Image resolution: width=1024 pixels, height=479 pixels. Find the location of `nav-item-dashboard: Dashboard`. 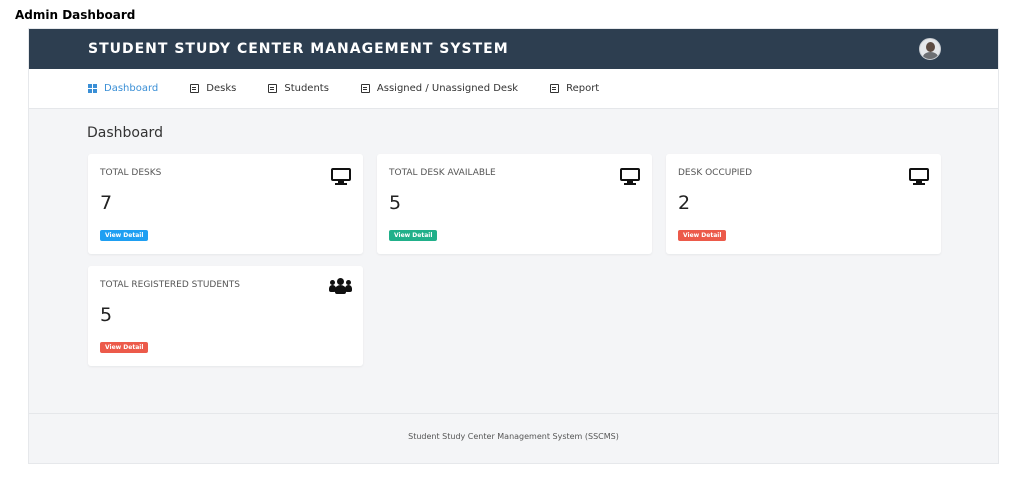

nav-item-dashboard: Dashboard is located at coordinates (123, 88).